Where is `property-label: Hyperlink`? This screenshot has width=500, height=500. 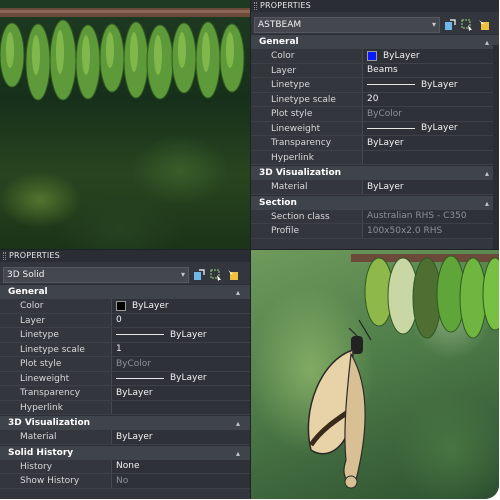 property-label: Hyperlink is located at coordinates (56, 407).